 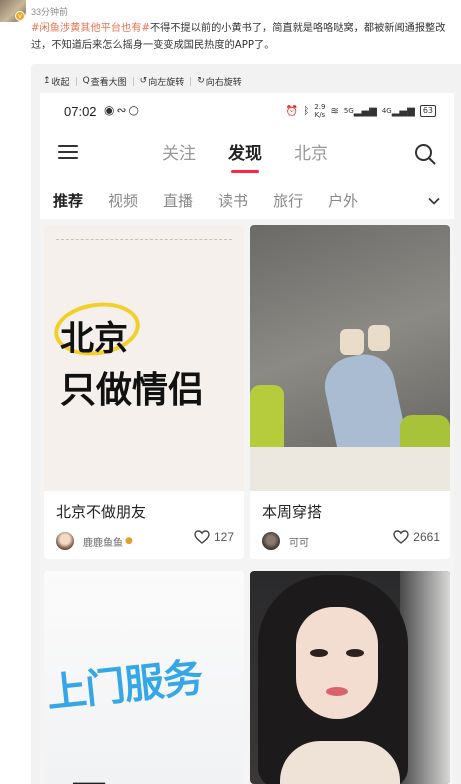 What do you see at coordinates (132, 390) in the screenshot?
I see `cover-text-line2: 只做情侣` at bounding box center [132, 390].